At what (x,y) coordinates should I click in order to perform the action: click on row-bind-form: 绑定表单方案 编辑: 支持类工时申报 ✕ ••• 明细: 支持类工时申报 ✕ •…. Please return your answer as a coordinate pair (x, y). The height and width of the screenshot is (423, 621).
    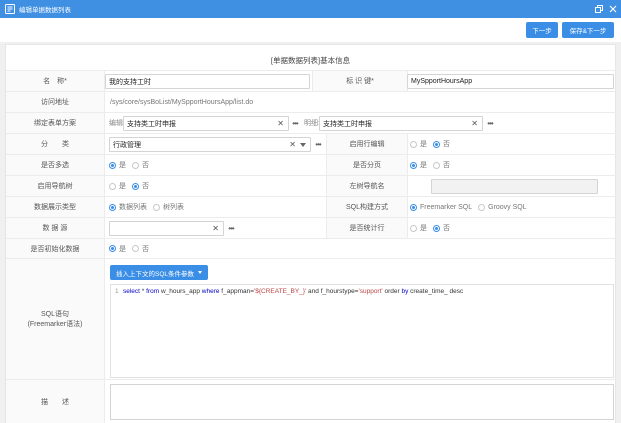
    Looking at the image, I should click on (311, 122).